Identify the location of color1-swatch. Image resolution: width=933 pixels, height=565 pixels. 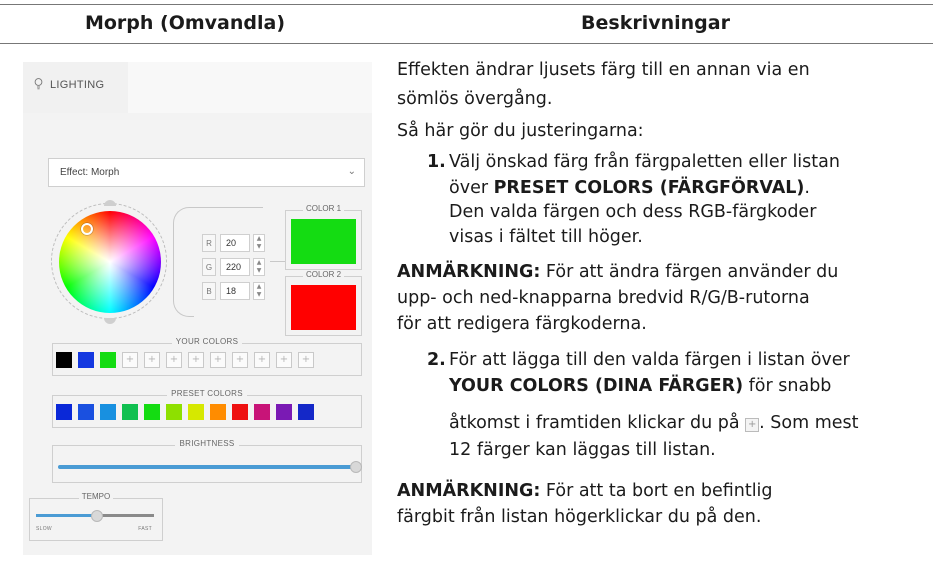
(323, 241).